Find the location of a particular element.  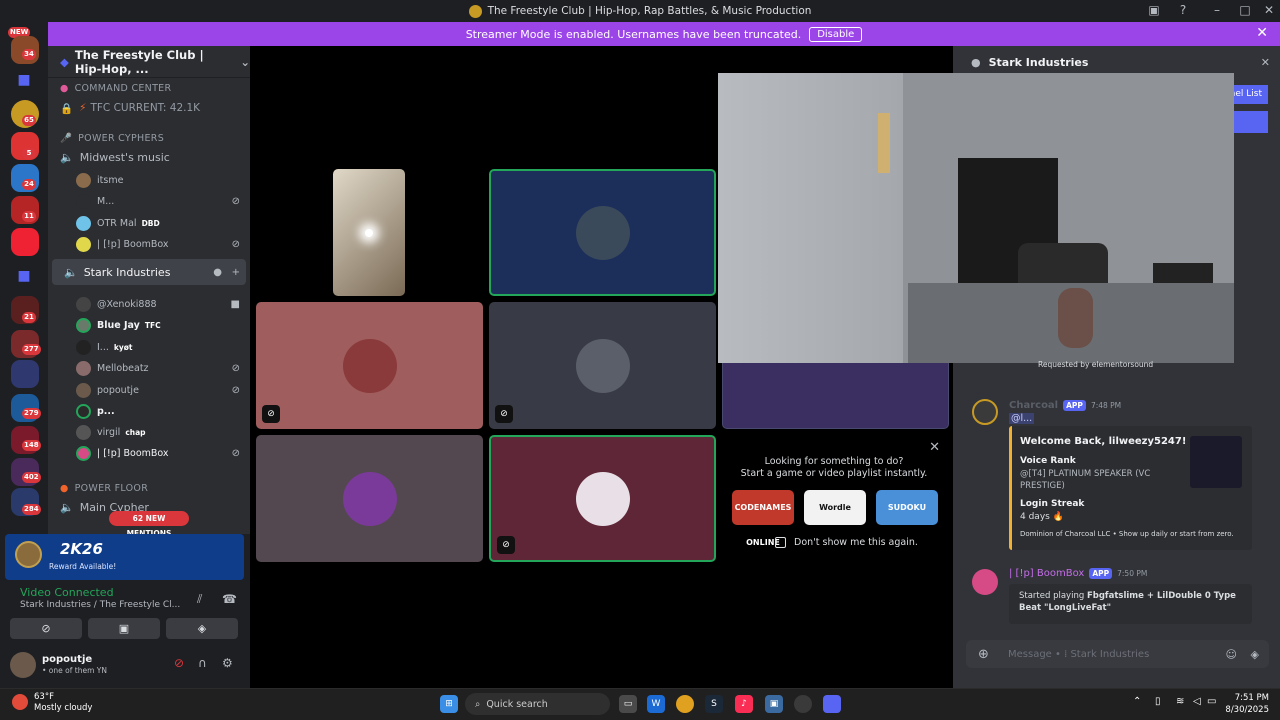

add-user-icon: + is located at coordinates (236, 272).